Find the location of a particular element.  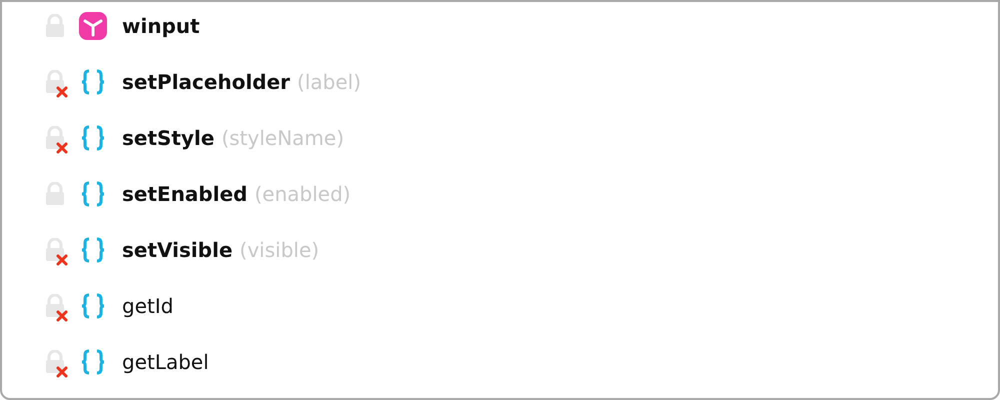

item-name: getId is located at coordinates (148, 306).